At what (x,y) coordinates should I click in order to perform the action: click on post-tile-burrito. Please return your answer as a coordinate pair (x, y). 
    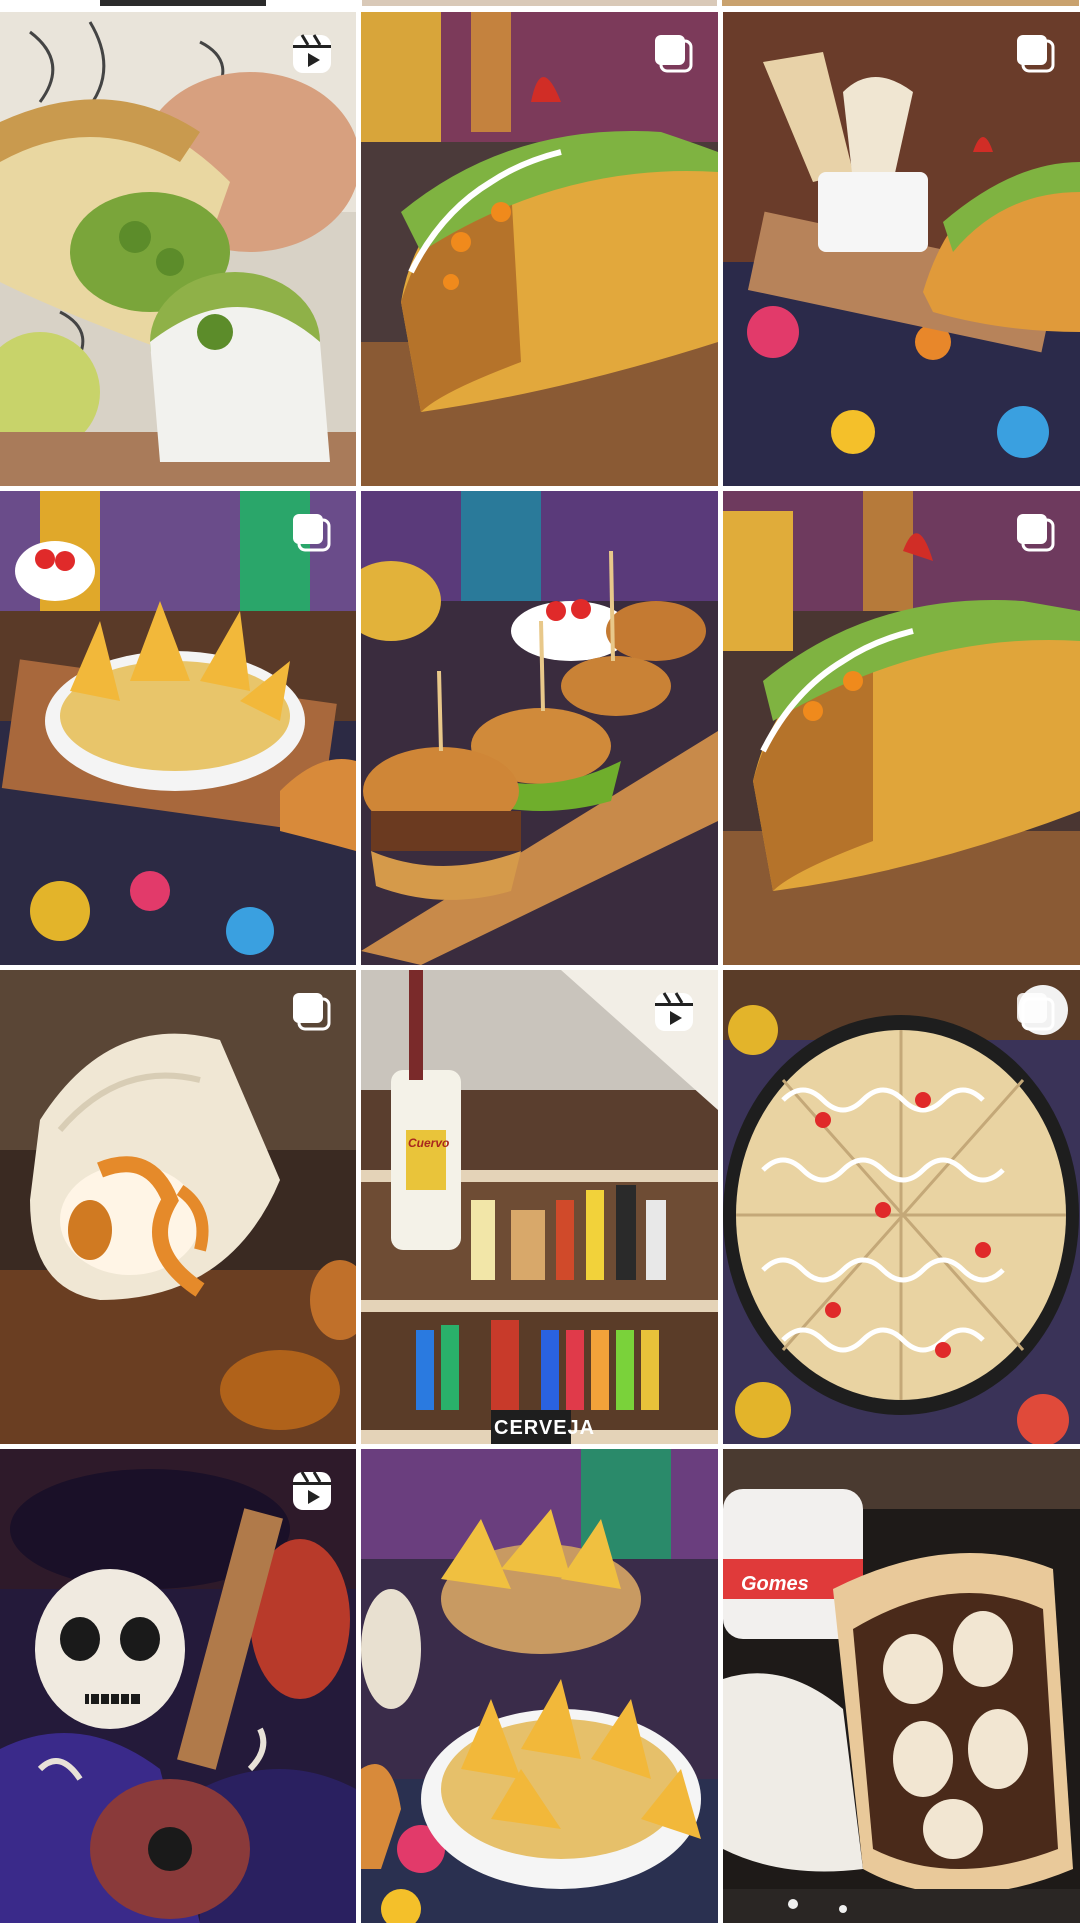
    Looking at the image, I should click on (178, 249).